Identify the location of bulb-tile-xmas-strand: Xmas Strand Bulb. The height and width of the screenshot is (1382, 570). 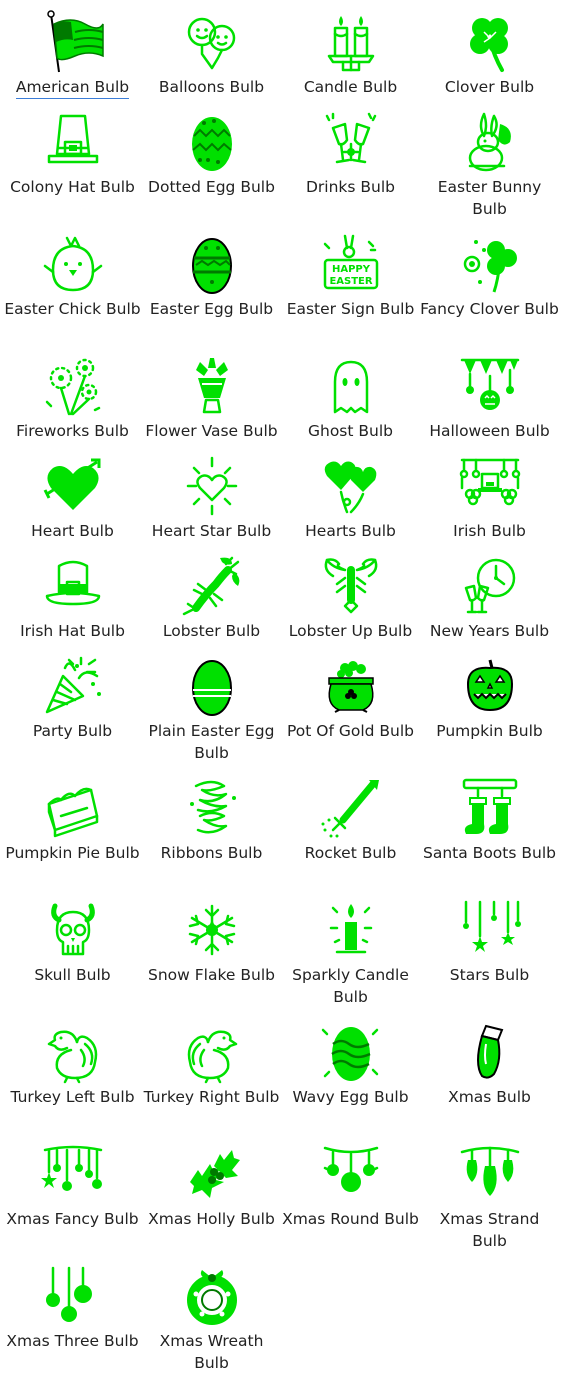
(489, 1196).